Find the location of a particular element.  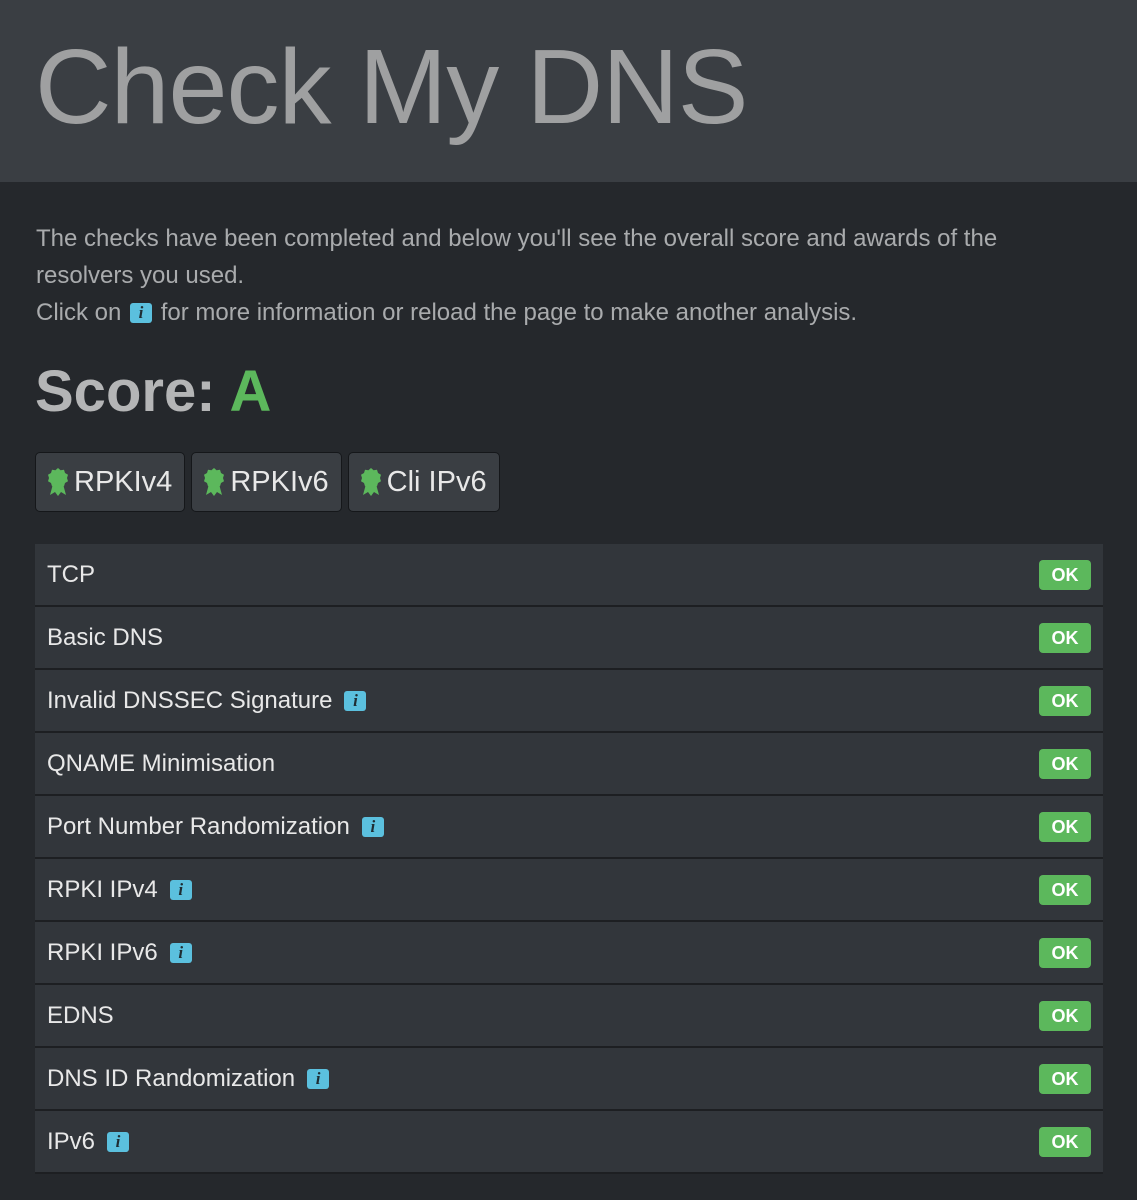

score-grade: A is located at coordinates (250, 391).